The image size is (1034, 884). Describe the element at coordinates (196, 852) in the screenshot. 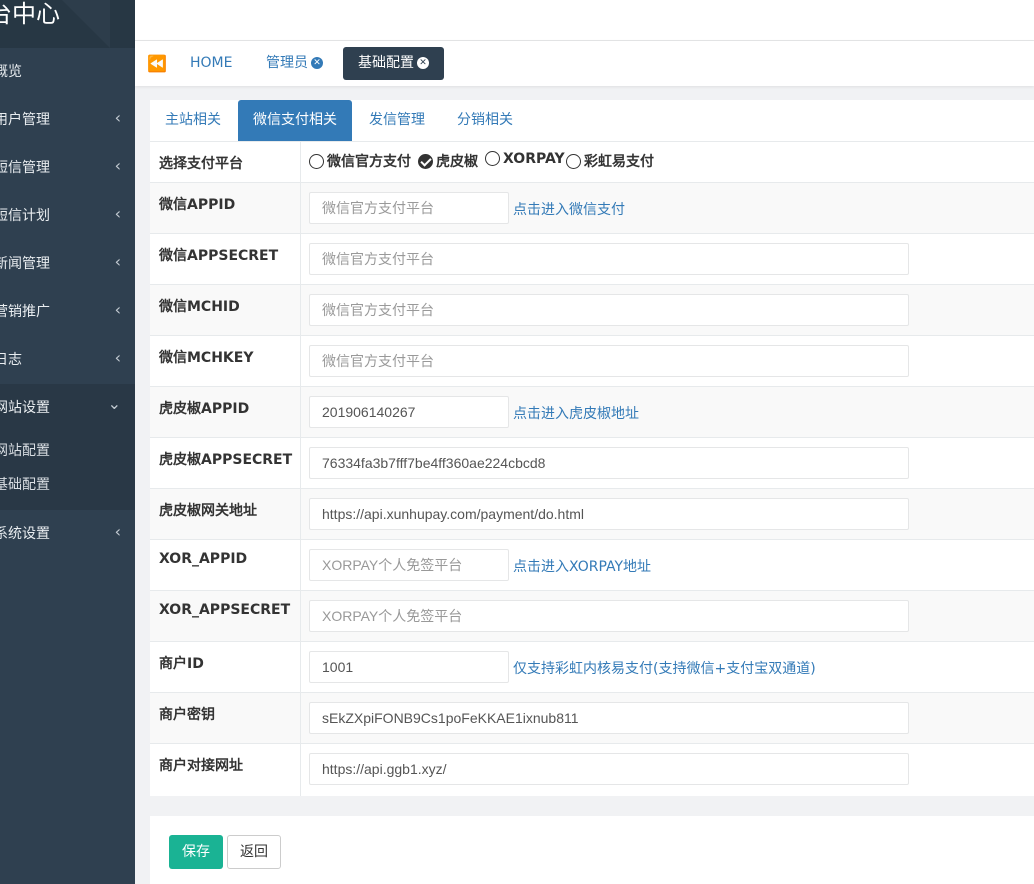

I see `save-button: 保存` at that location.